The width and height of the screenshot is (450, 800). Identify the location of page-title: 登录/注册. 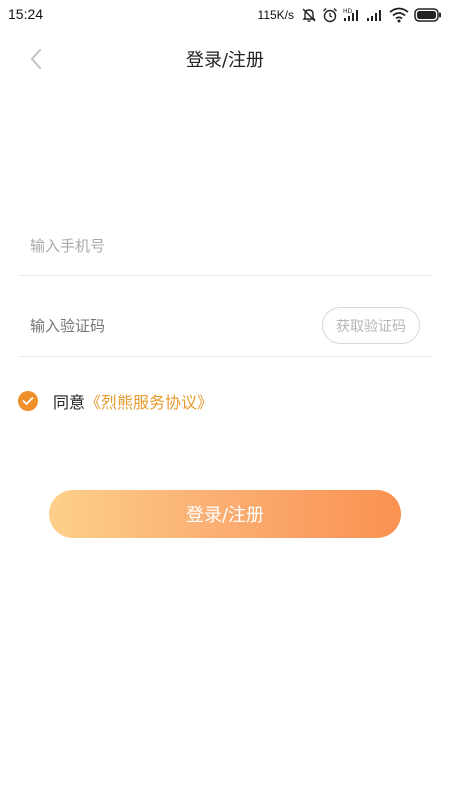
(225, 60).